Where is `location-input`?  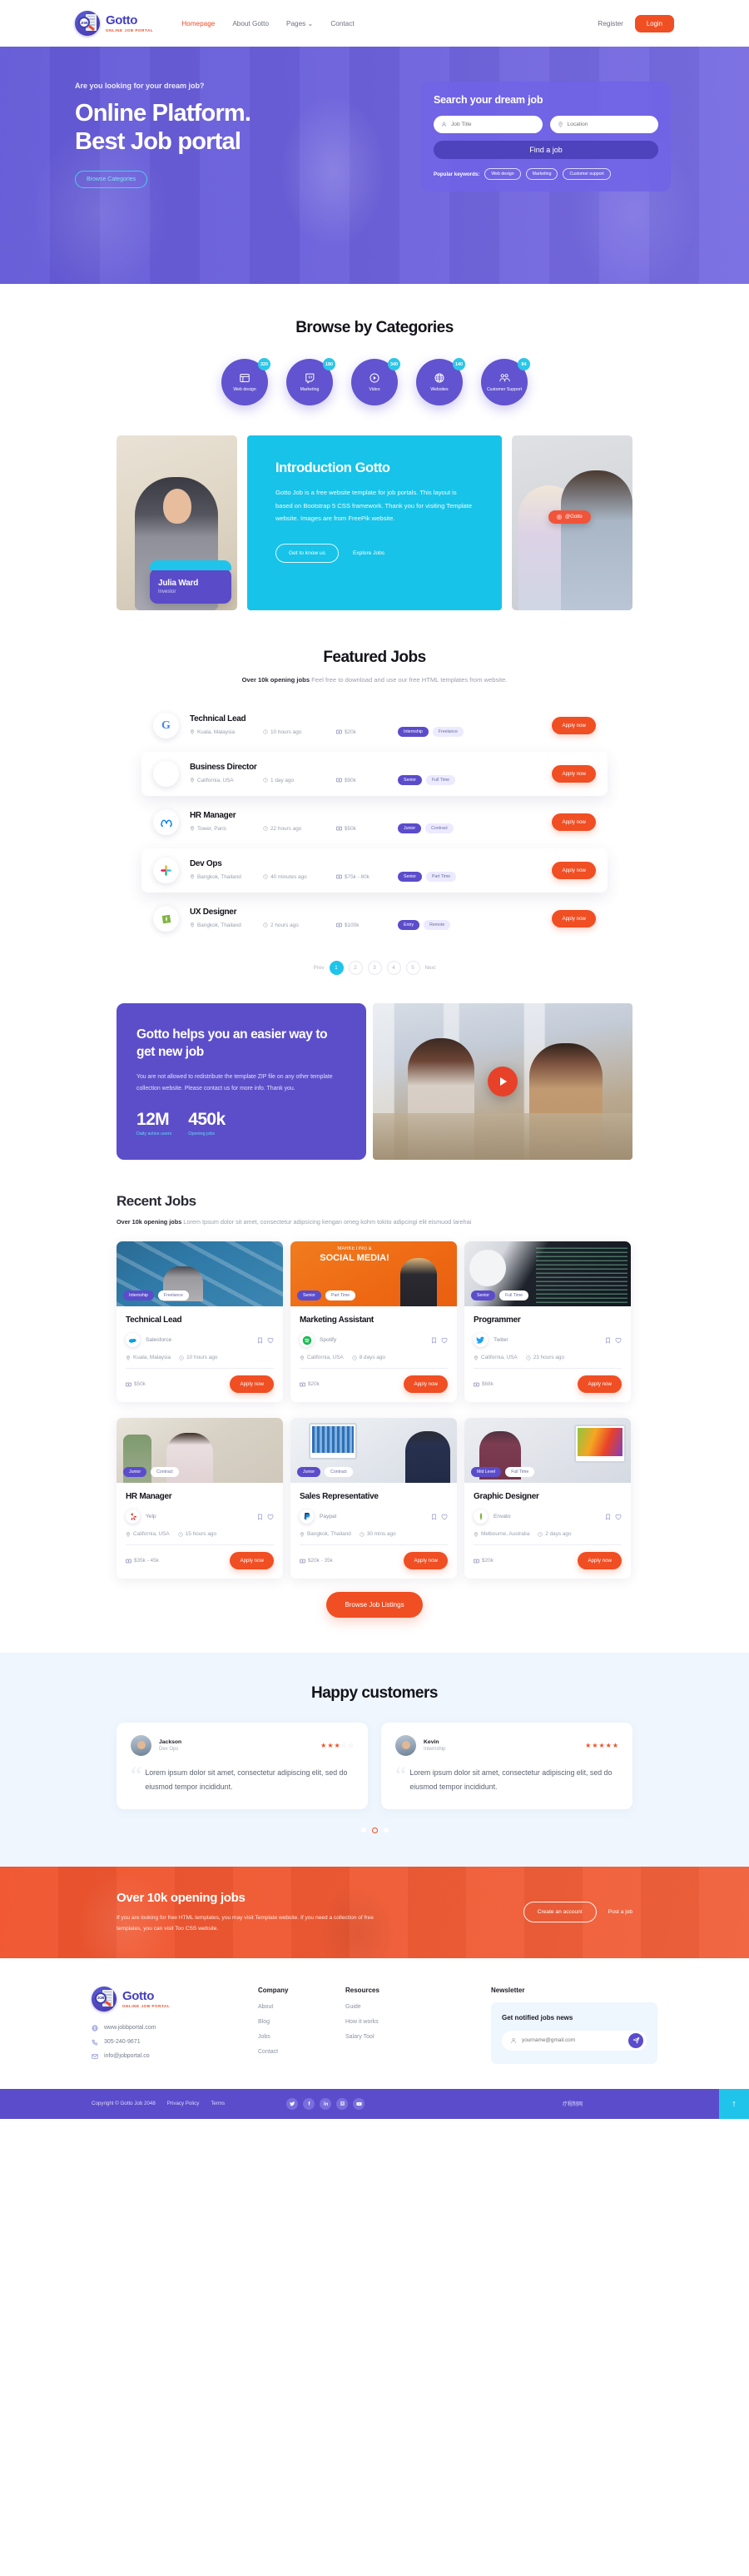 location-input is located at coordinates (609, 124).